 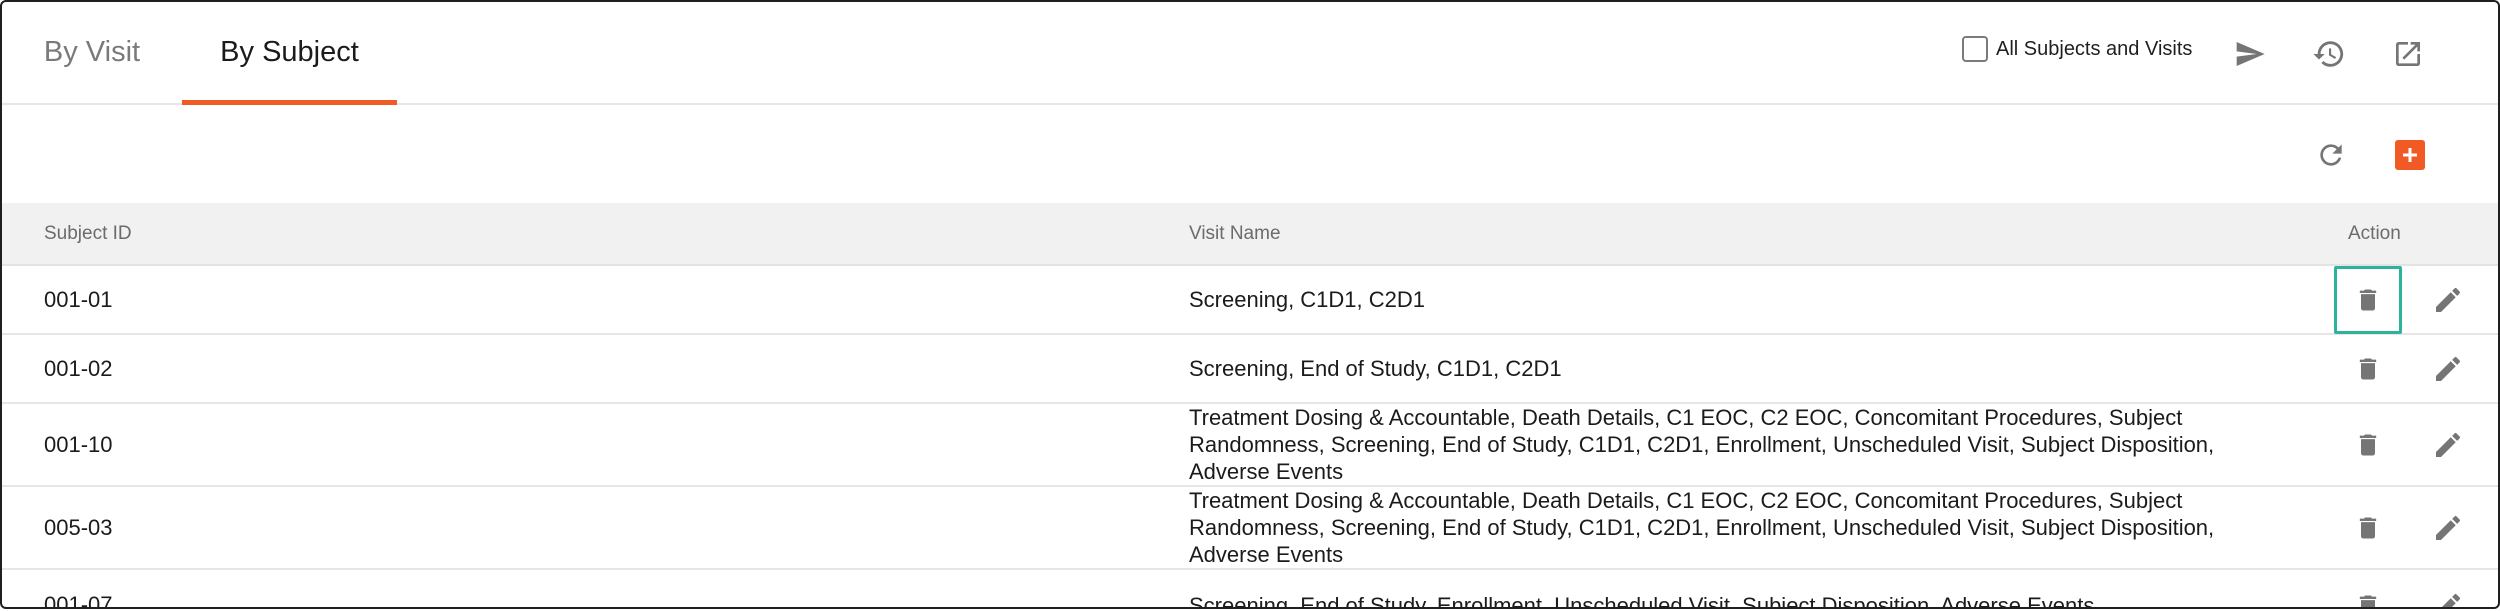 I want to click on all-subjects-toggle: All Subjects and Visits, so click(x=2077, y=49).